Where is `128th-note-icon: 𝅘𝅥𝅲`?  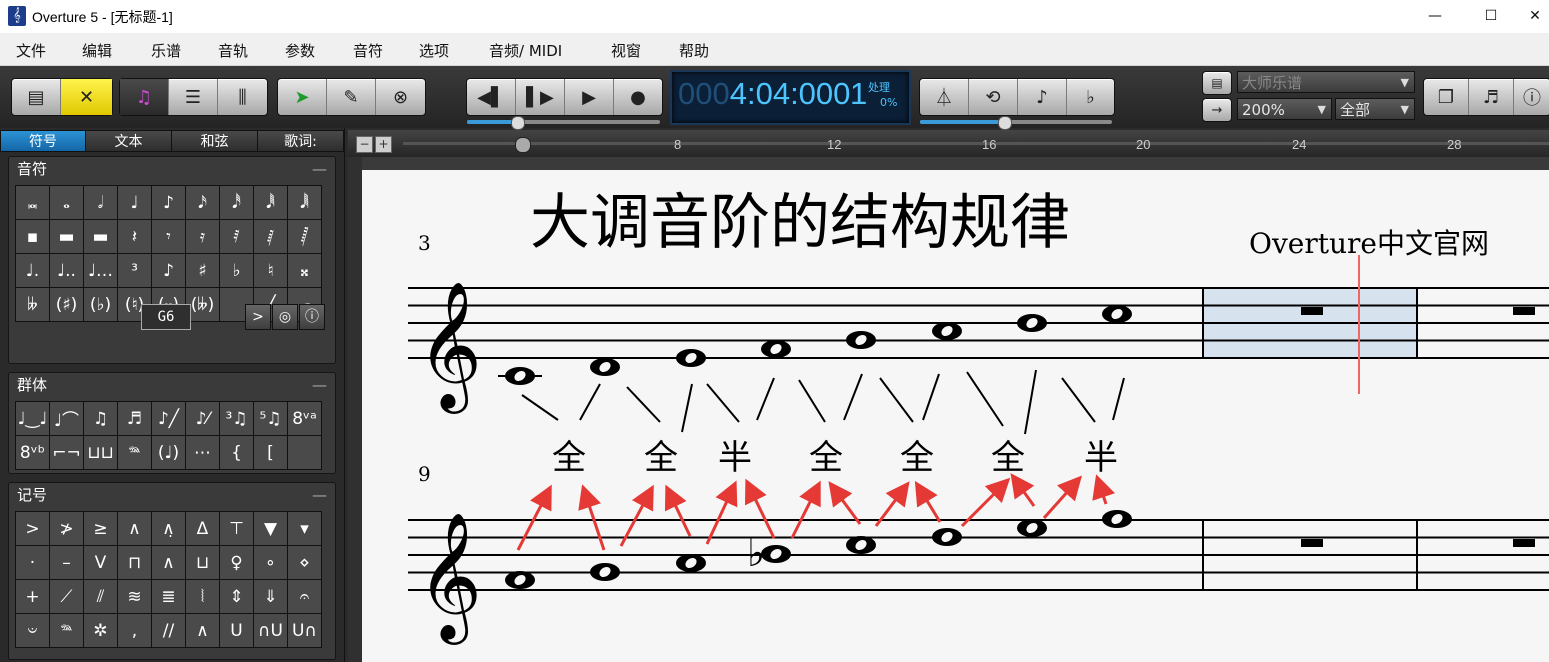 128th-note-icon: 𝅘𝅥𝅲 is located at coordinates (305, 203).